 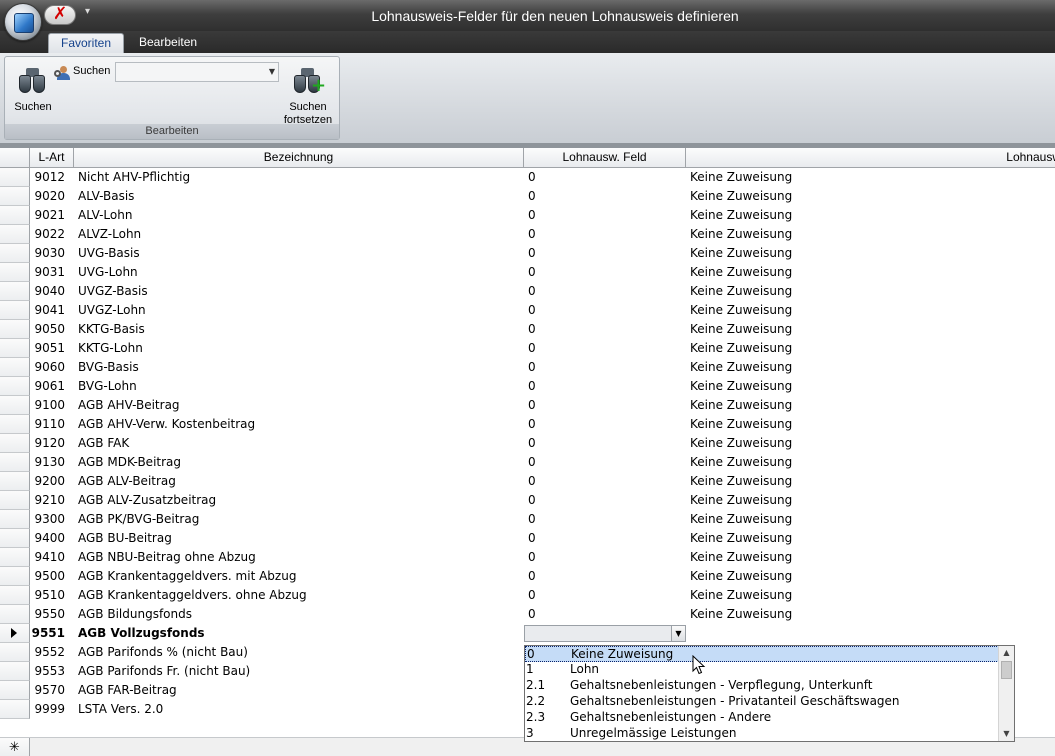 I want to click on cell-lart: 9999, so click(x=52, y=709).